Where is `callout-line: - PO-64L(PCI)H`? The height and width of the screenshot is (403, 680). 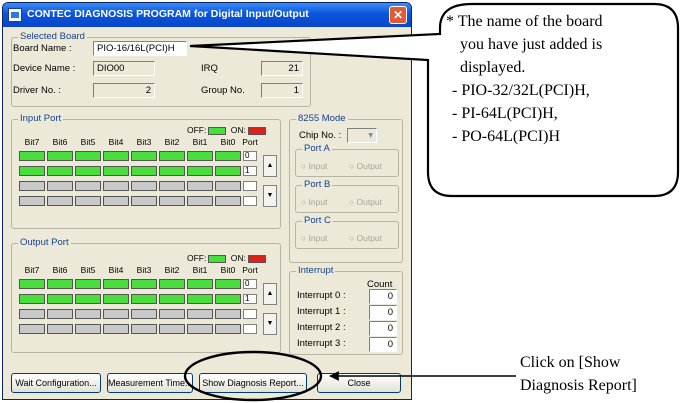 callout-line: - PO-64L(PCI)H is located at coordinates (506, 136).